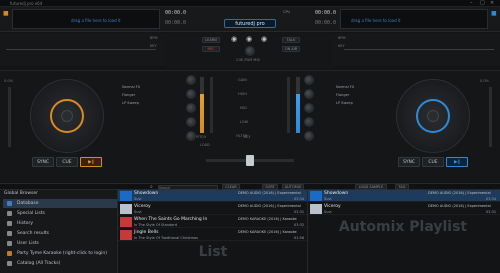  I want to click on waveform-left-hint: drag a file here to load it, so click(96, 20).